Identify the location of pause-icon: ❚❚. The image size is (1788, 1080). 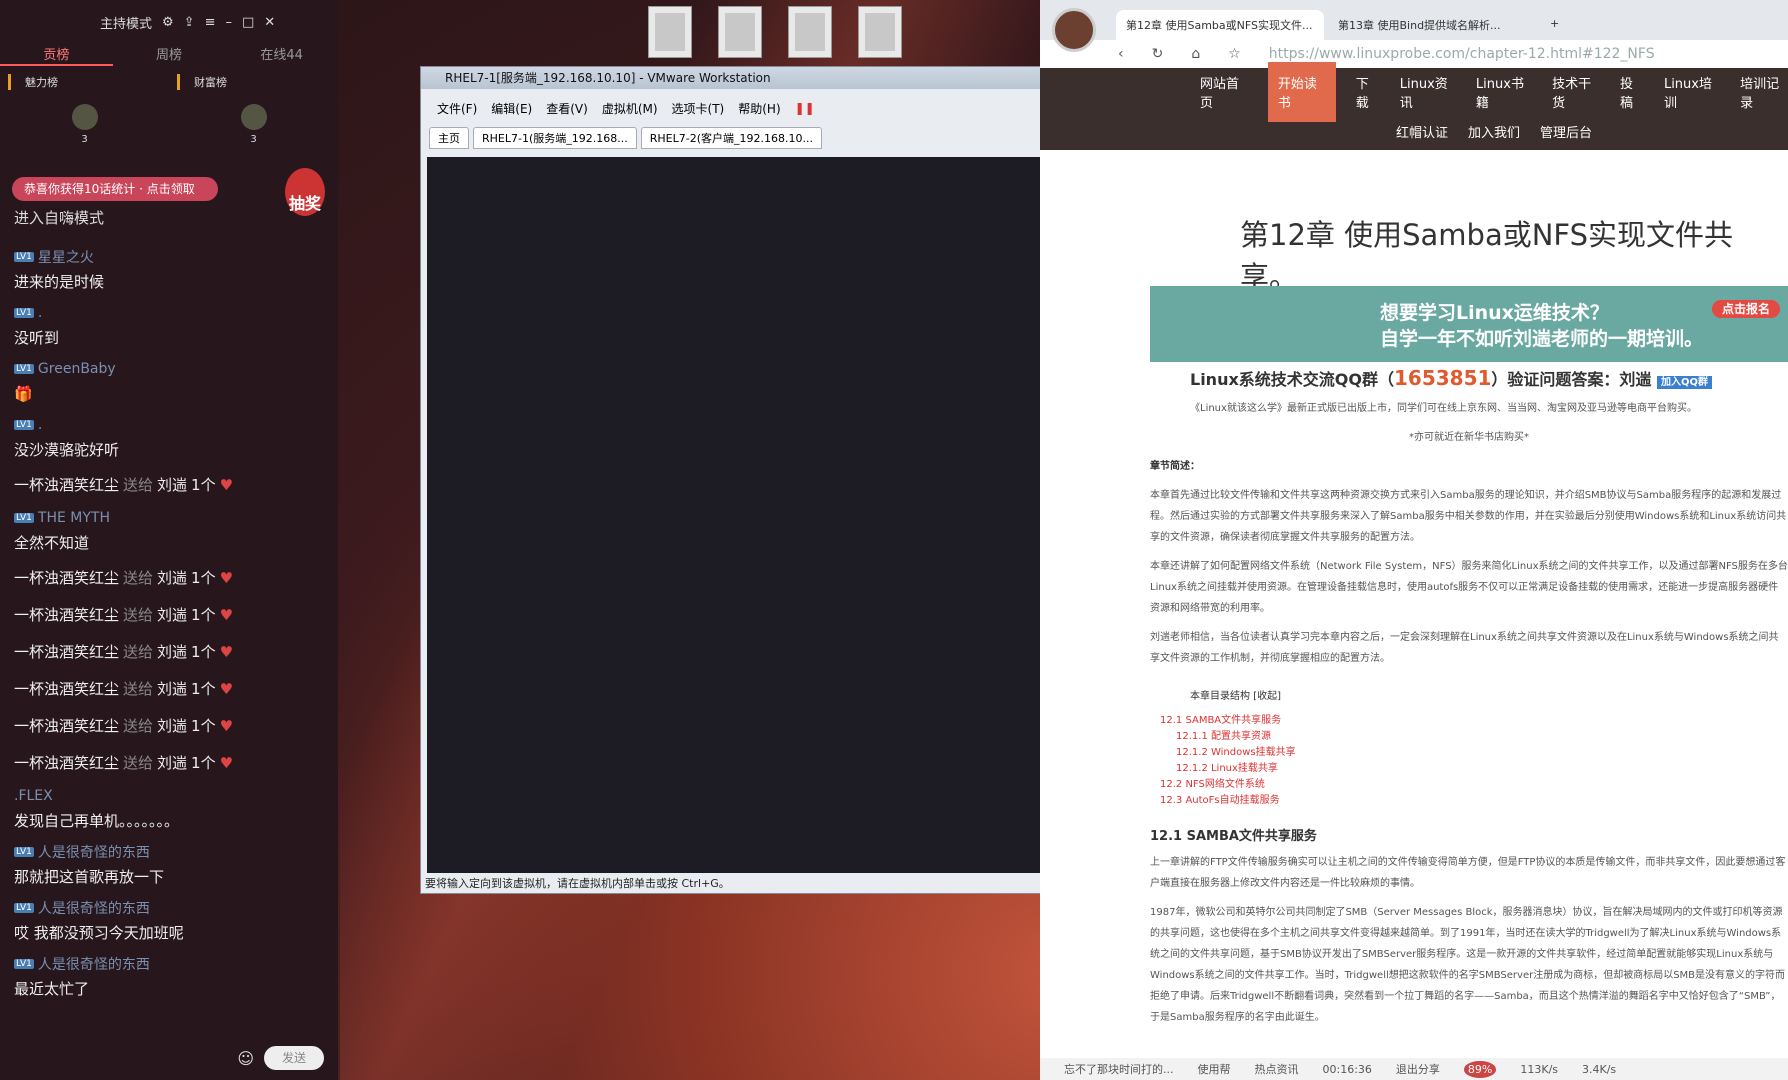
(805, 108).